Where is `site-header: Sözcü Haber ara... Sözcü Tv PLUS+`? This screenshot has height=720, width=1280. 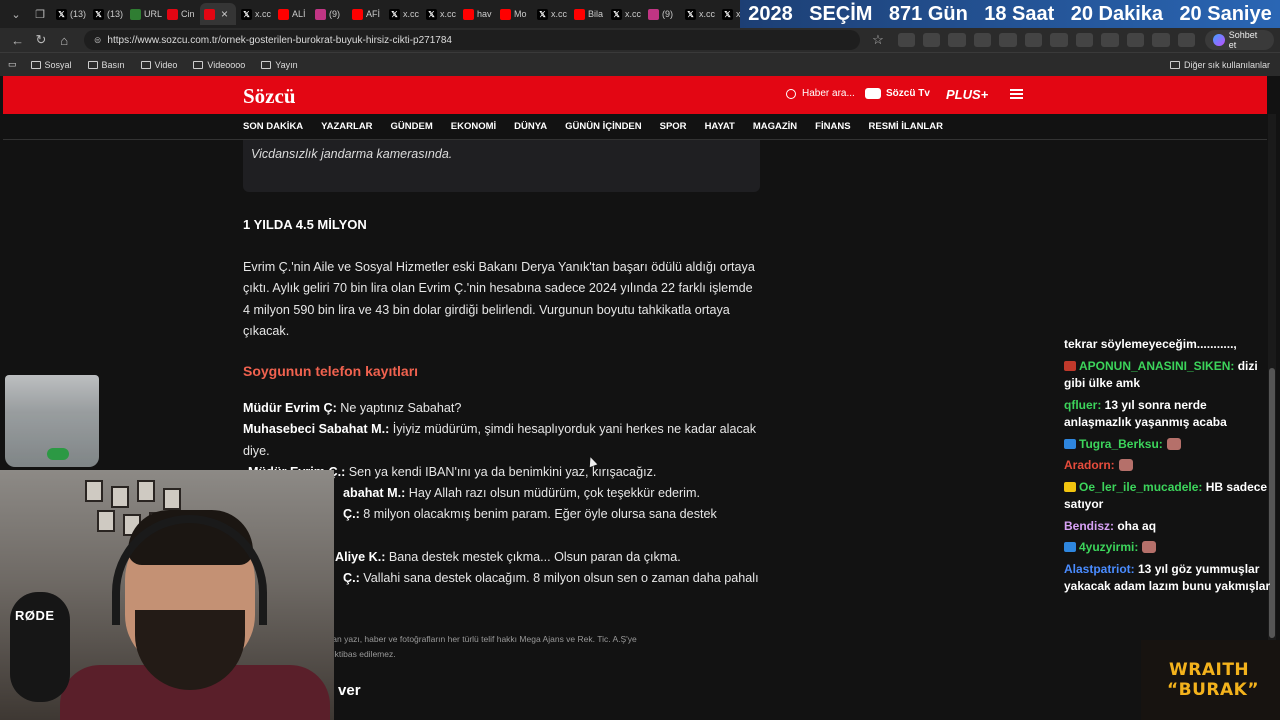
site-header: Sözcü Haber ara... Sözcü Tv PLUS+ is located at coordinates (635, 95).